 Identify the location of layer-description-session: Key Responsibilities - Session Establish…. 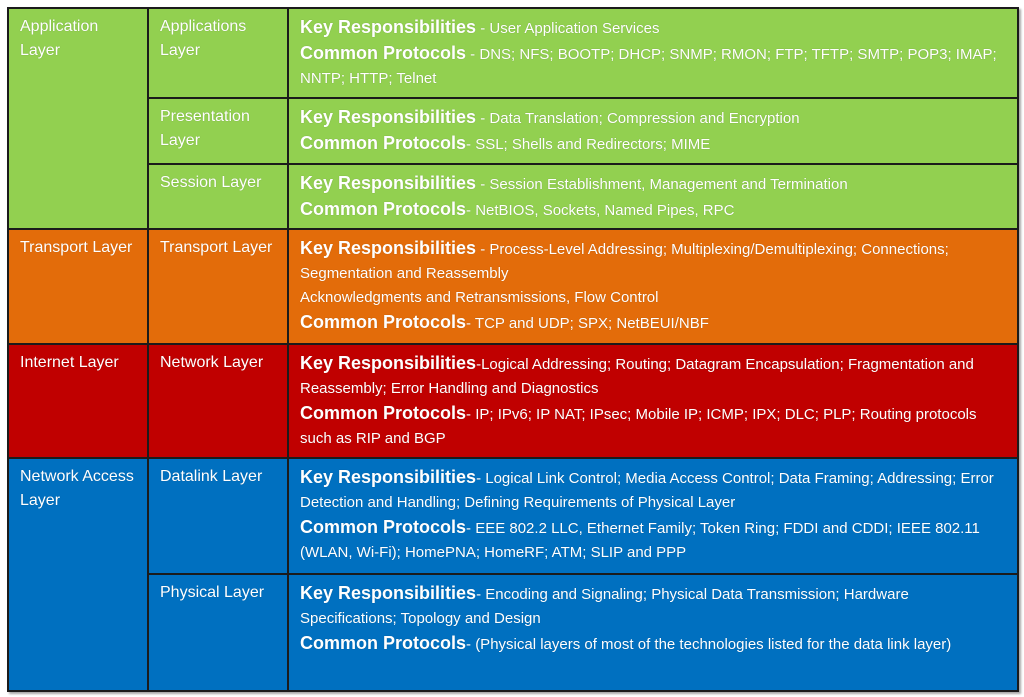
(653, 196).